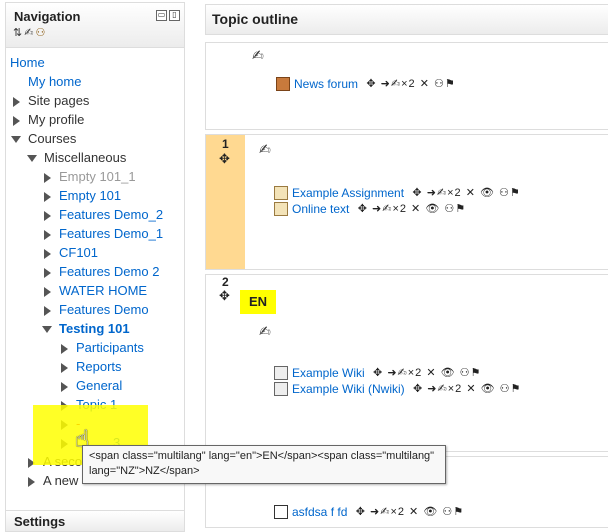 The width and height of the screenshot is (608, 532). What do you see at coordinates (99, 366) in the screenshot?
I see `nav-link: Reports` at bounding box center [99, 366].